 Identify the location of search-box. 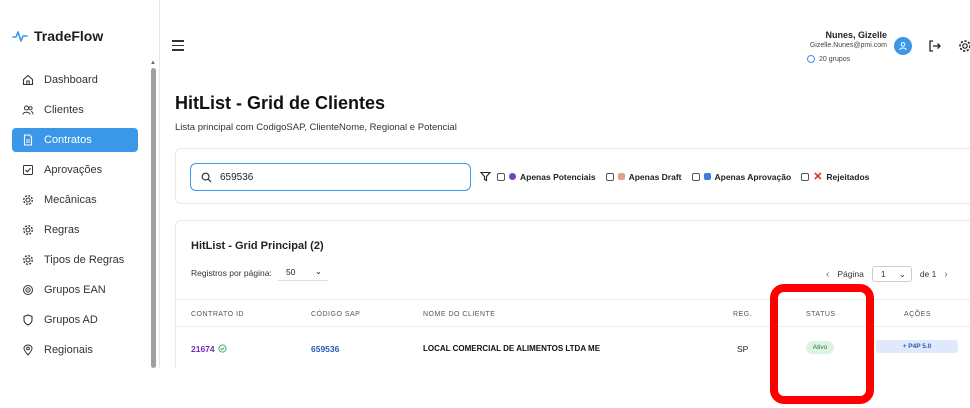
(330, 177).